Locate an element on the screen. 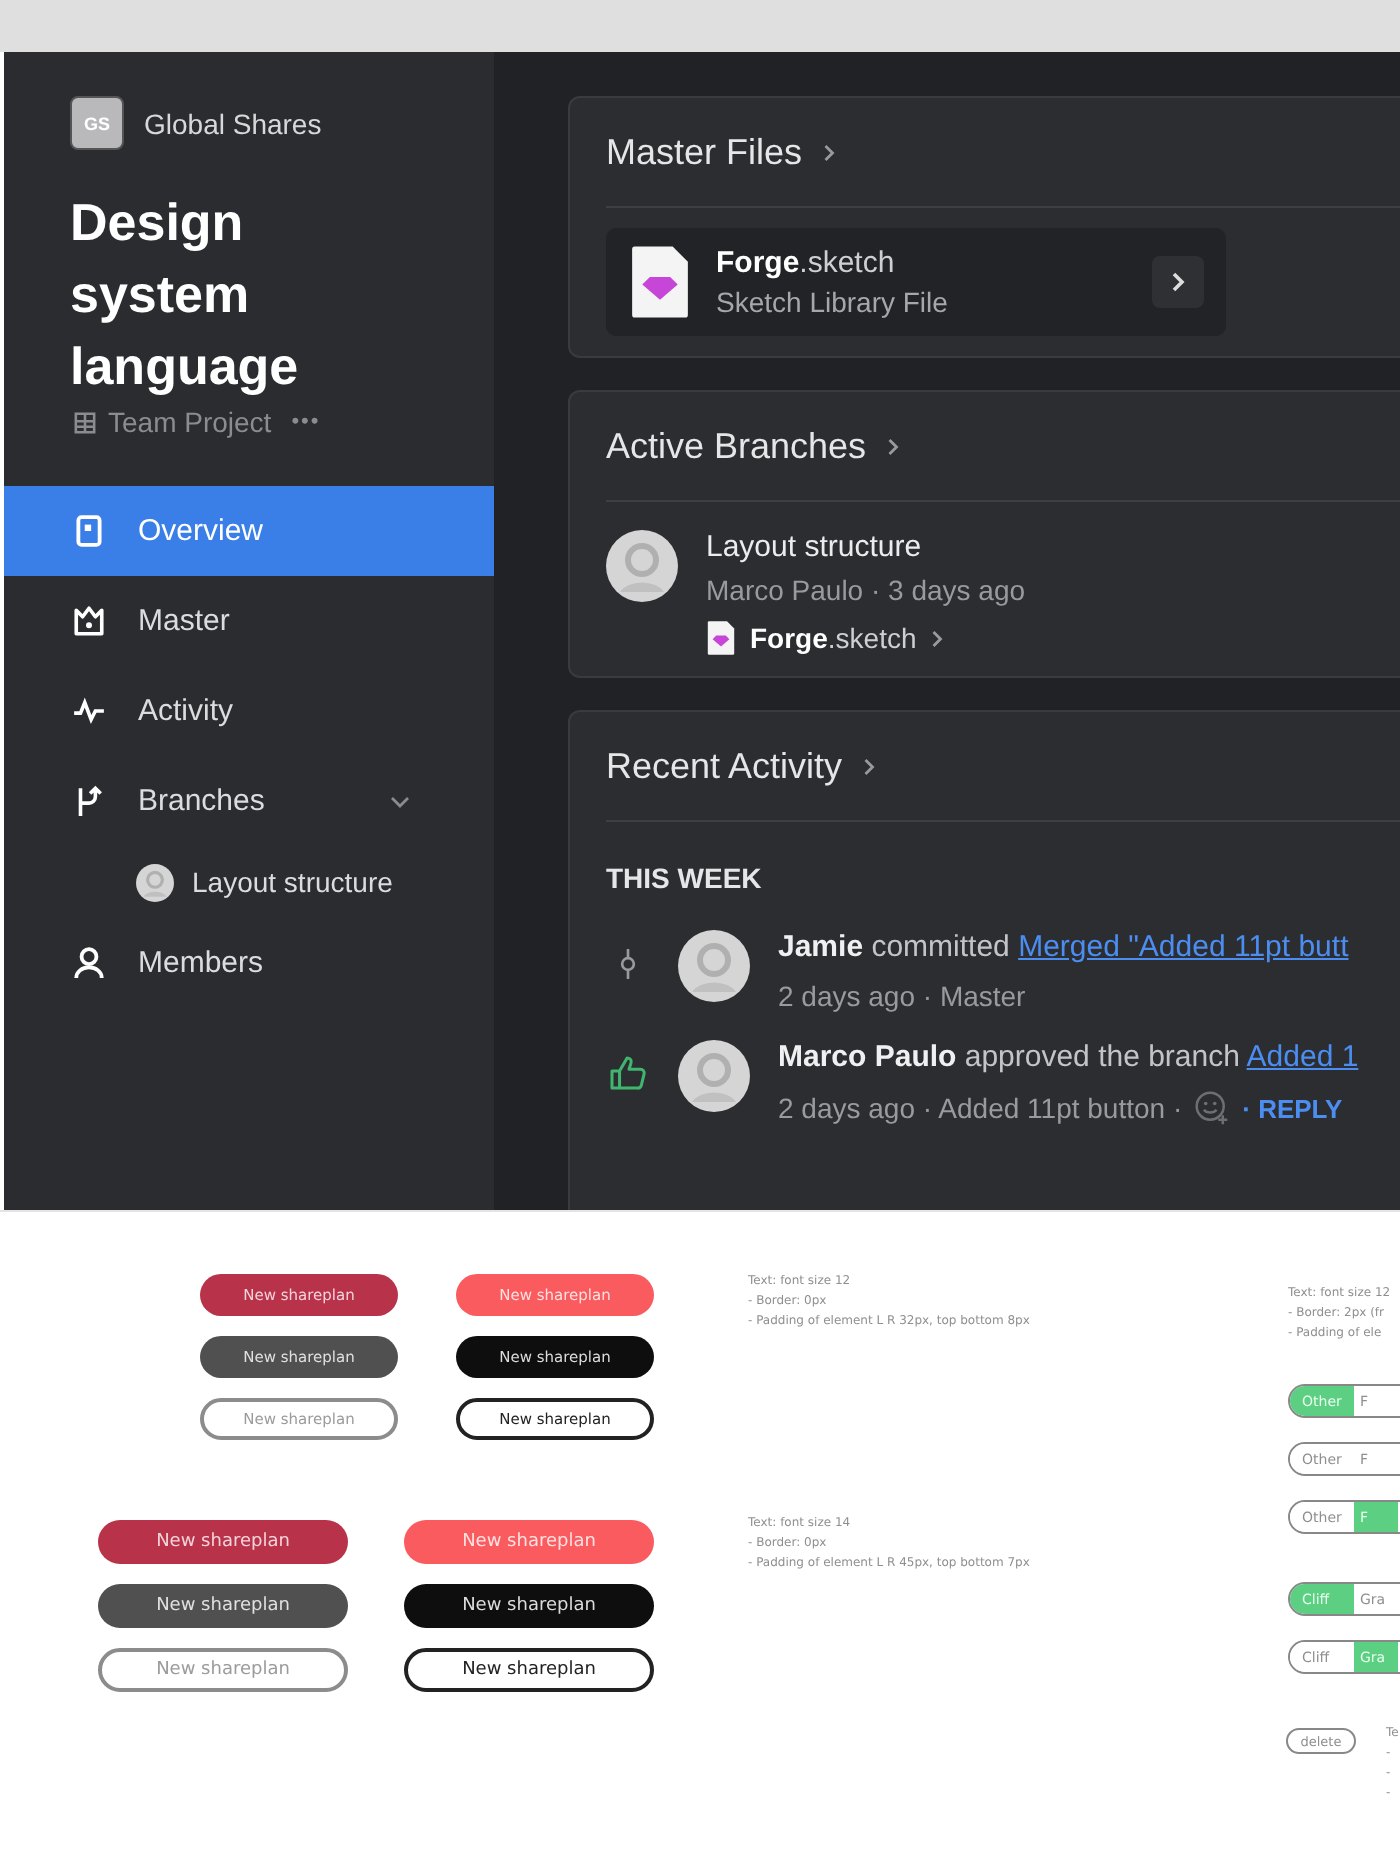 The height and width of the screenshot is (1868, 1400). org-avatar: GS is located at coordinates (97, 123).